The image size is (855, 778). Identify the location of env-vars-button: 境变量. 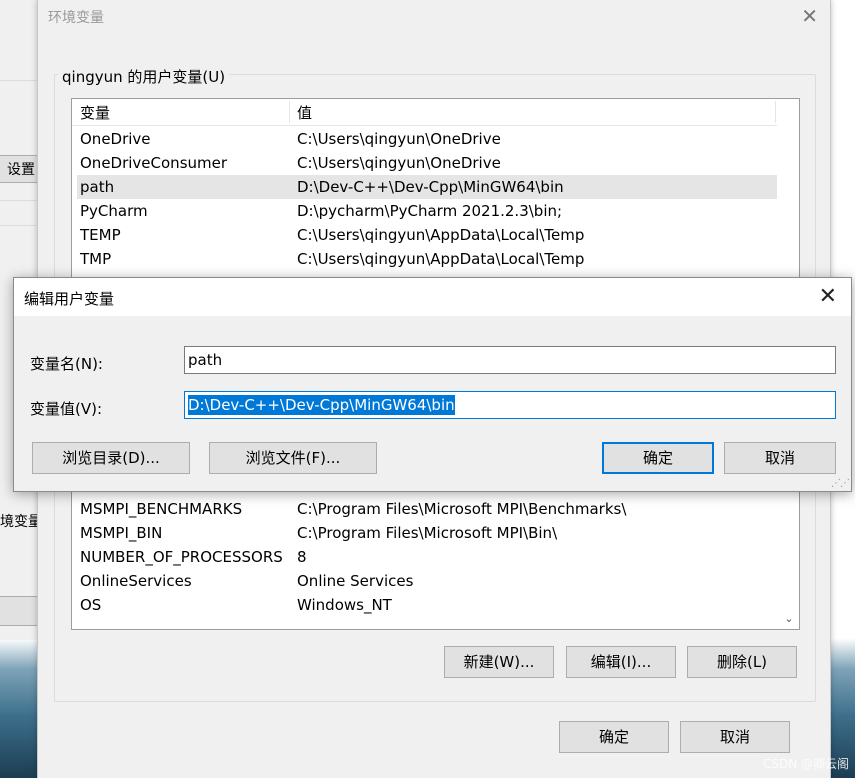
(19, 522).